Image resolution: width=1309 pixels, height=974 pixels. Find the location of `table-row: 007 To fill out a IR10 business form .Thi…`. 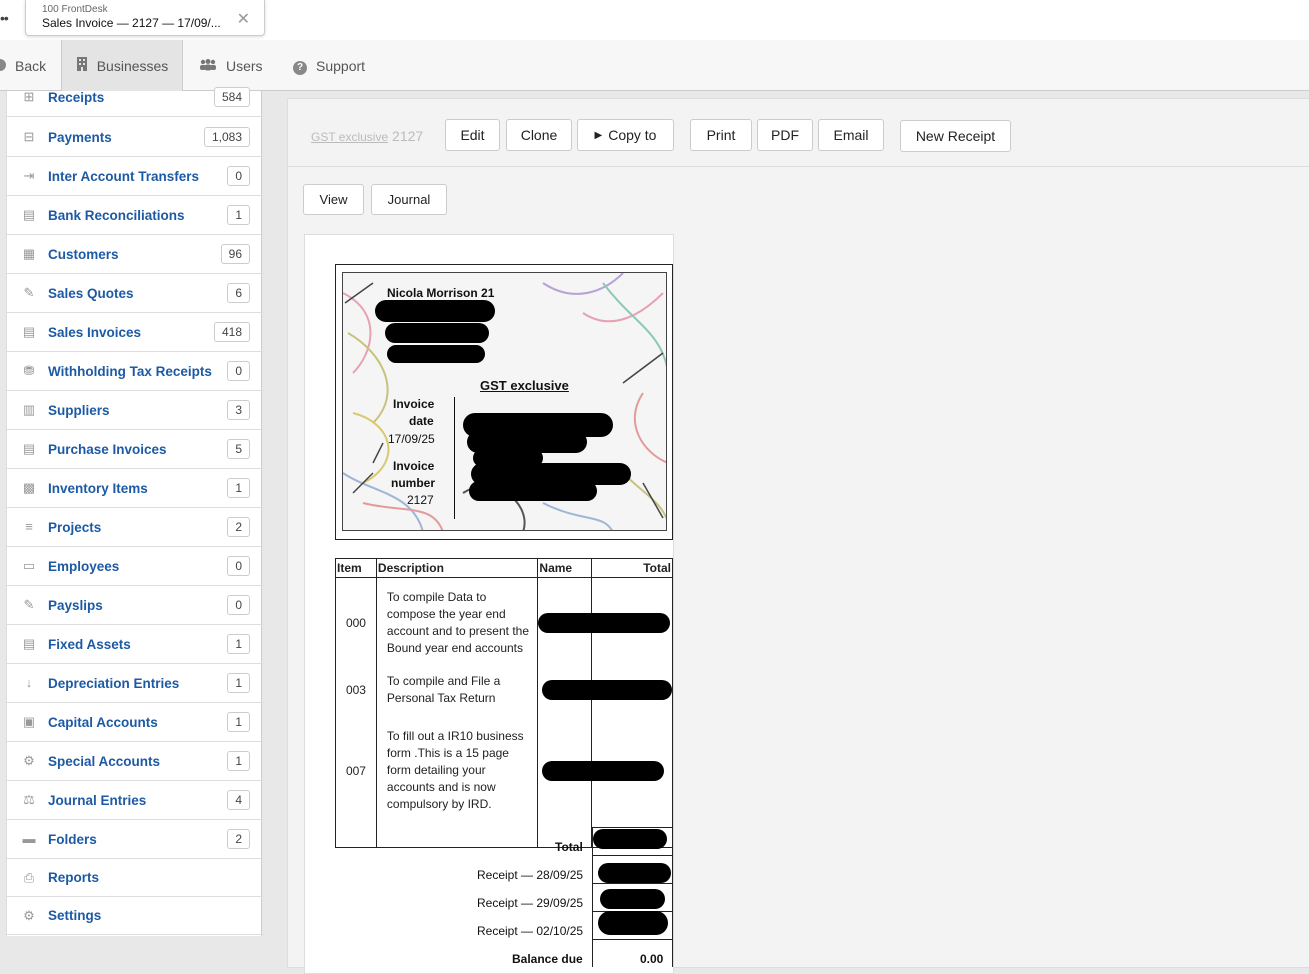

table-row: 007 To fill out a IR10 business form .Thi… is located at coordinates (504, 770).